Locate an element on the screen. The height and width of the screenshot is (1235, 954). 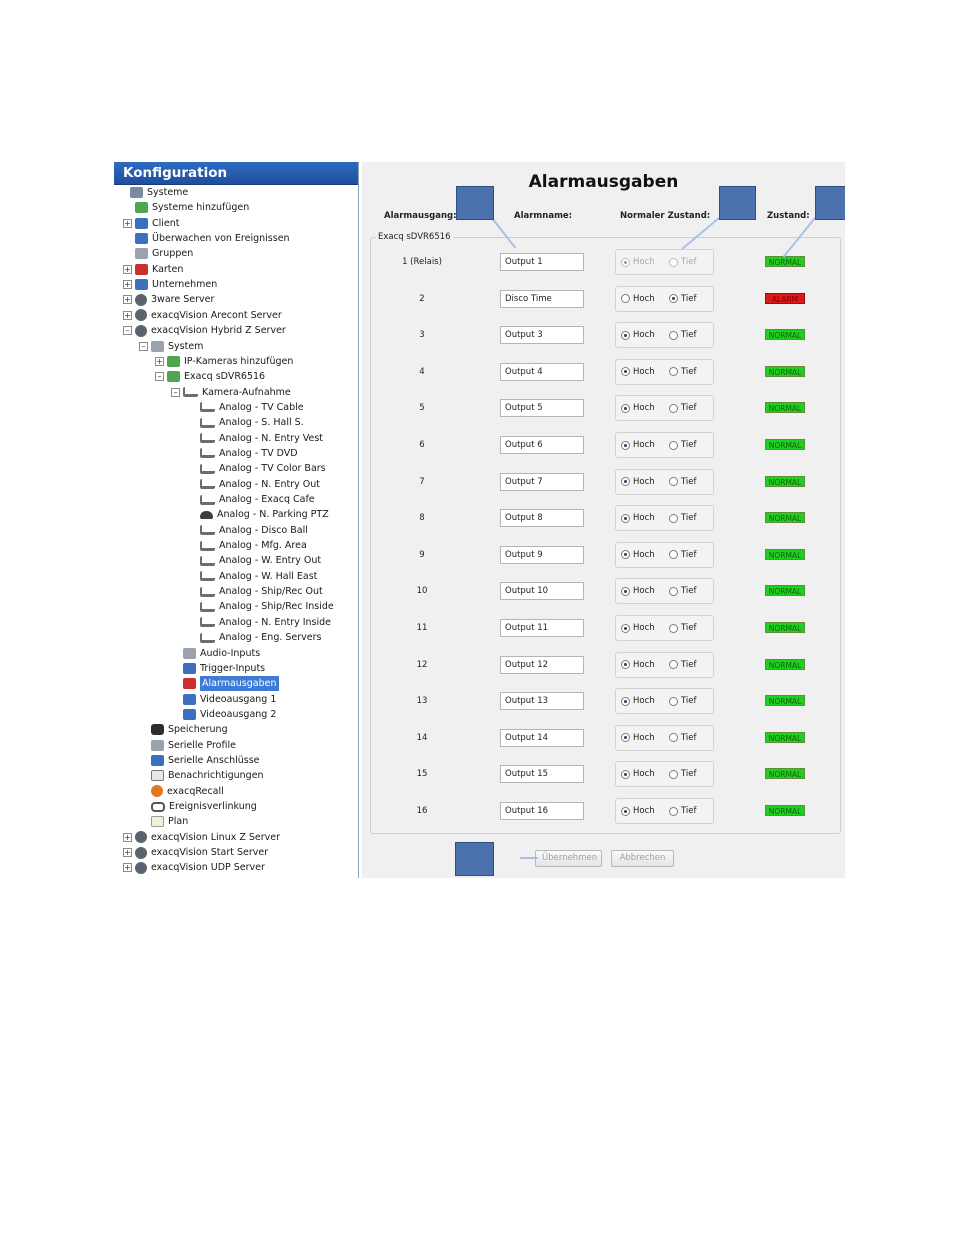
apply-button: Übernehmen is located at coordinates (568, 858).